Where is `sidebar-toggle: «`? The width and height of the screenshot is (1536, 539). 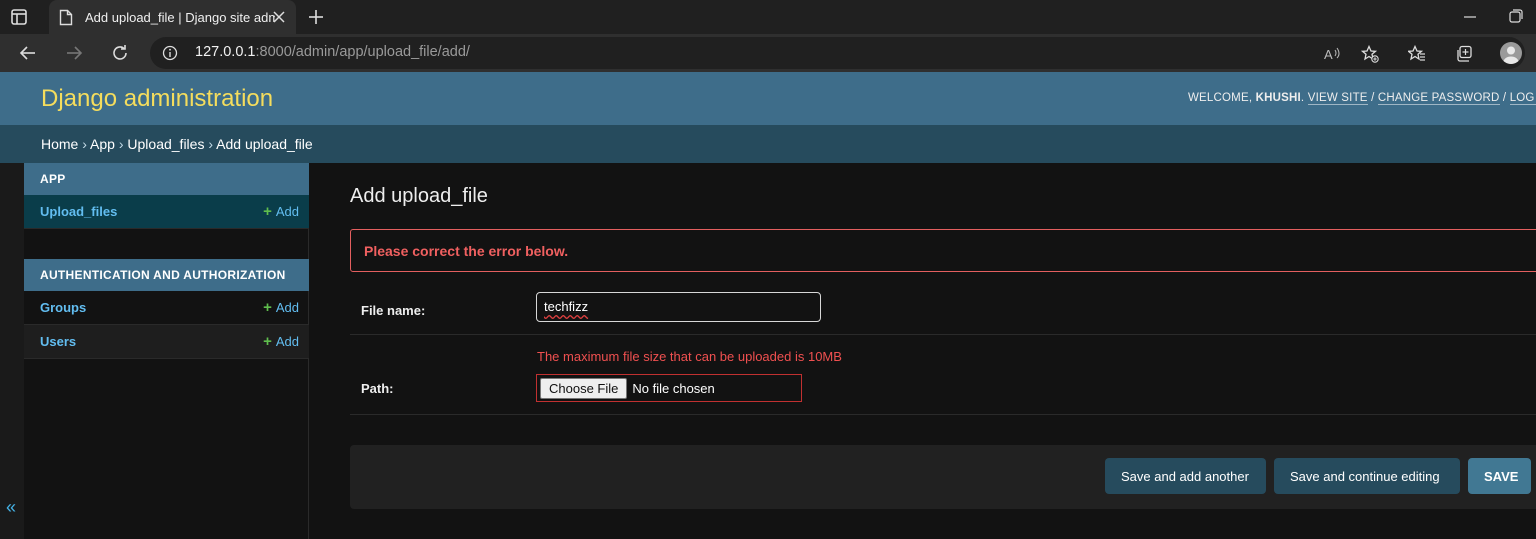
sidebar-toggle: « is located at coordinates (12, 351).